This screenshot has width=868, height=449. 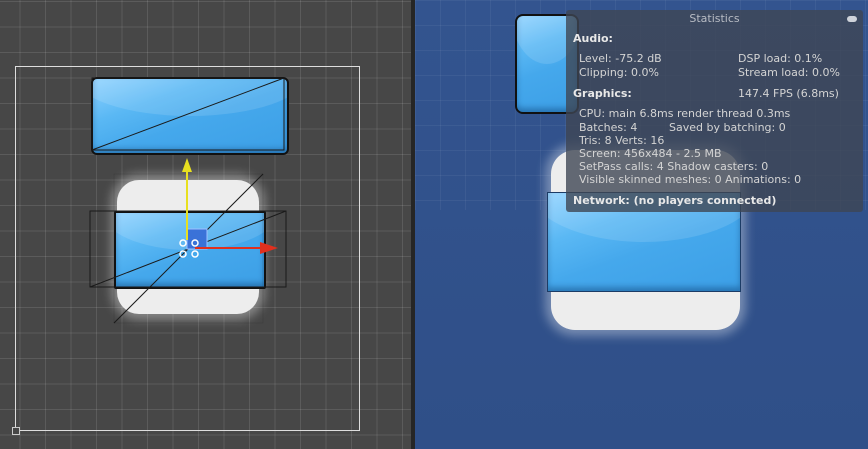 What do you see at coordinates (674, 166) in the screenshot?
I see `graphics-setpass: SetPass calls: 4 Shadow casters: 0` at bounding box center [674, 166].